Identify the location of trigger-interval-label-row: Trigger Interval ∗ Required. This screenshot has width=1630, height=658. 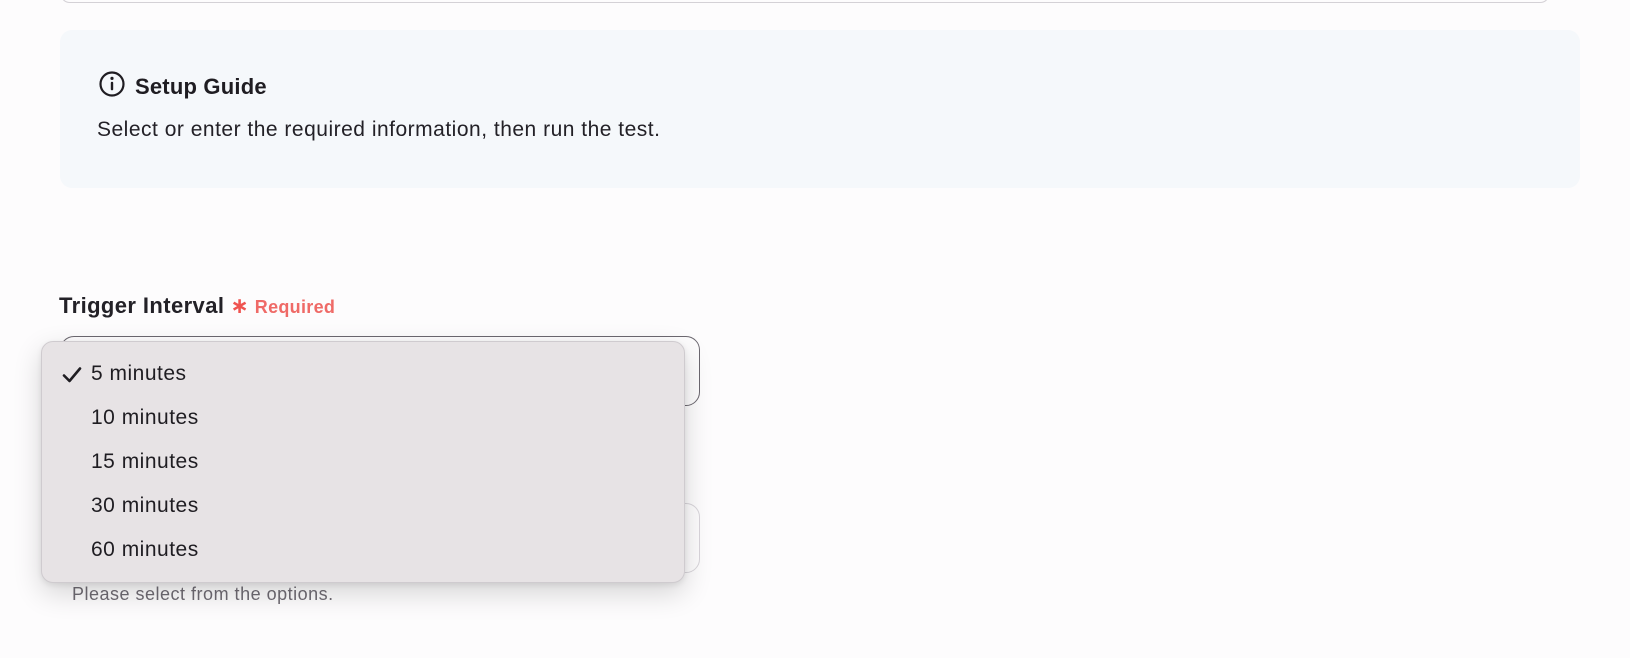
(197, 306).